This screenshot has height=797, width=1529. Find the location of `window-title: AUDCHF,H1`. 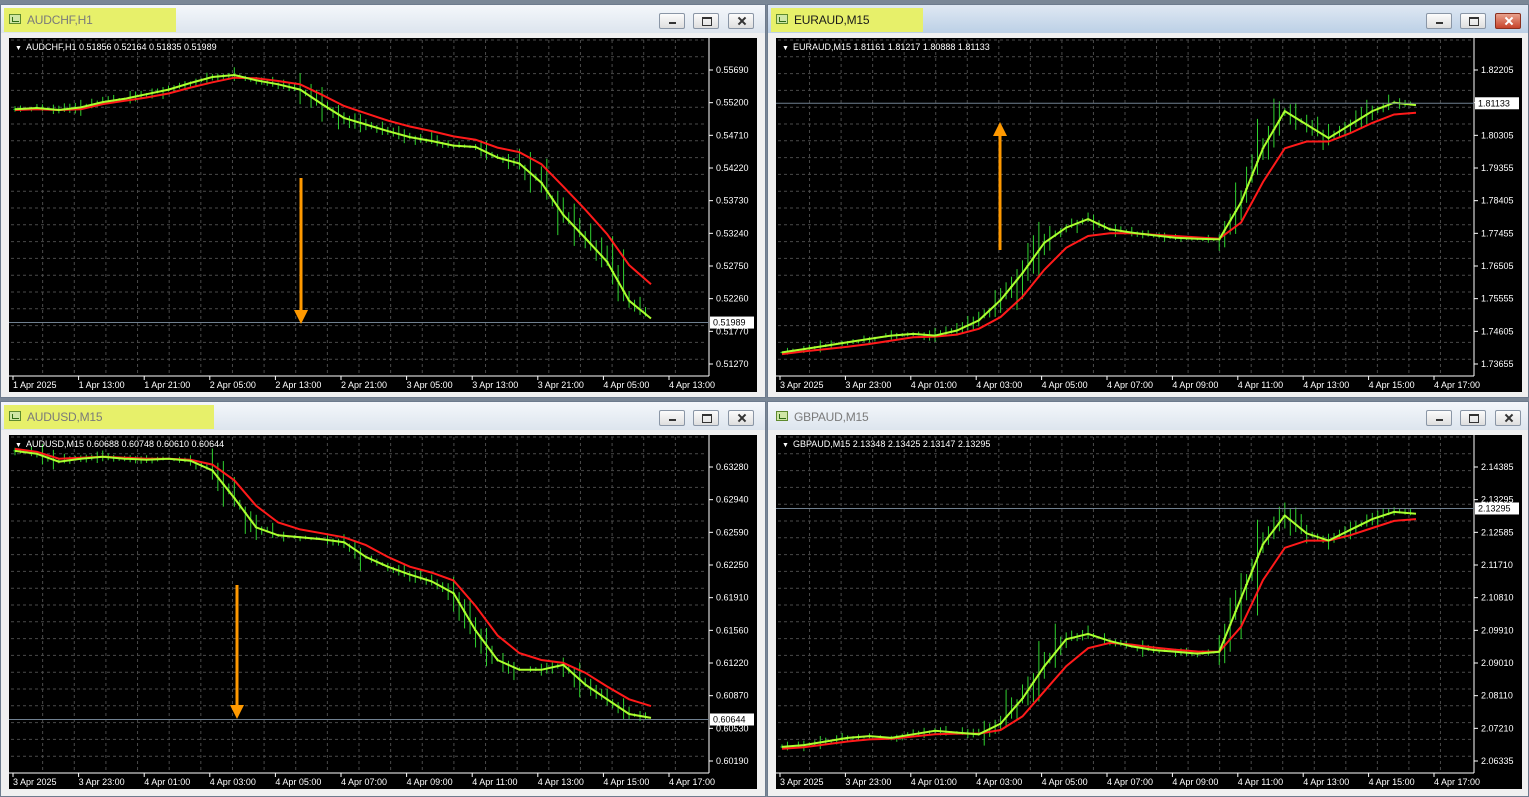

window-title: AUDCHF,H1 is located at coordinates (60, 20).